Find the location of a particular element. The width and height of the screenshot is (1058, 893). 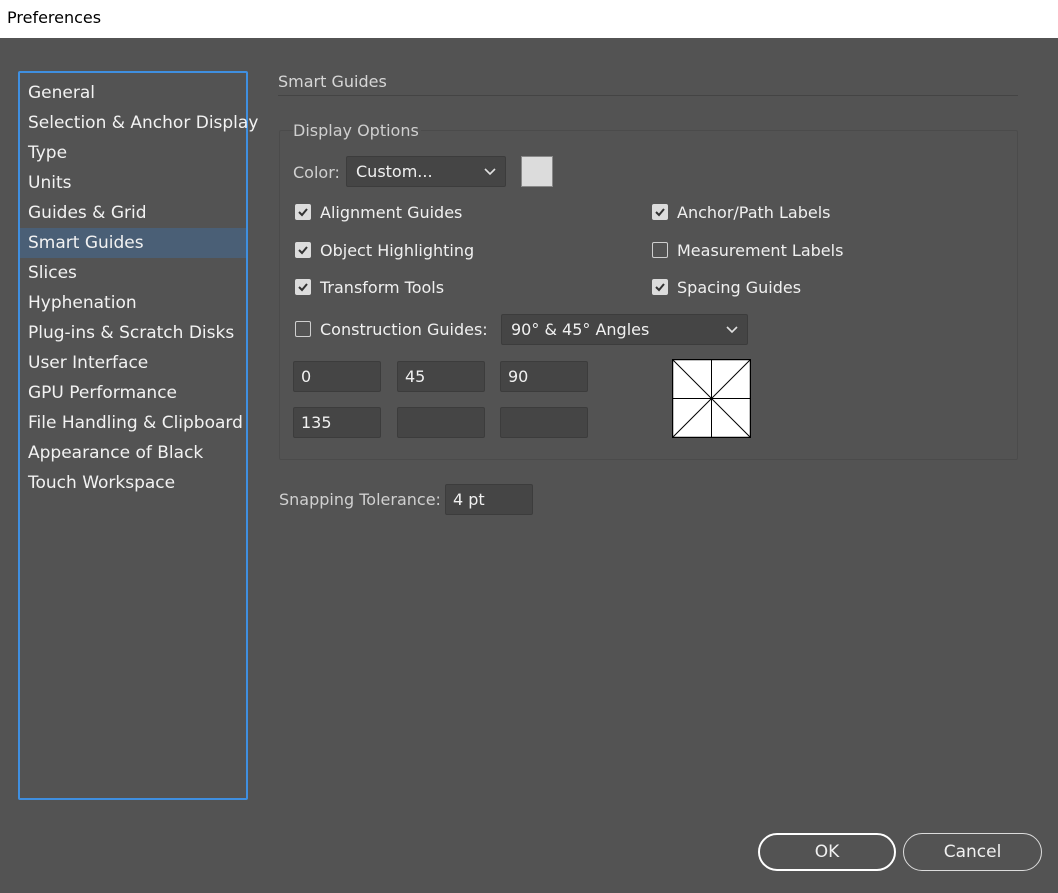

alignment-guides-checkbox: Alignment Guides is located at coordinates (378, 212).